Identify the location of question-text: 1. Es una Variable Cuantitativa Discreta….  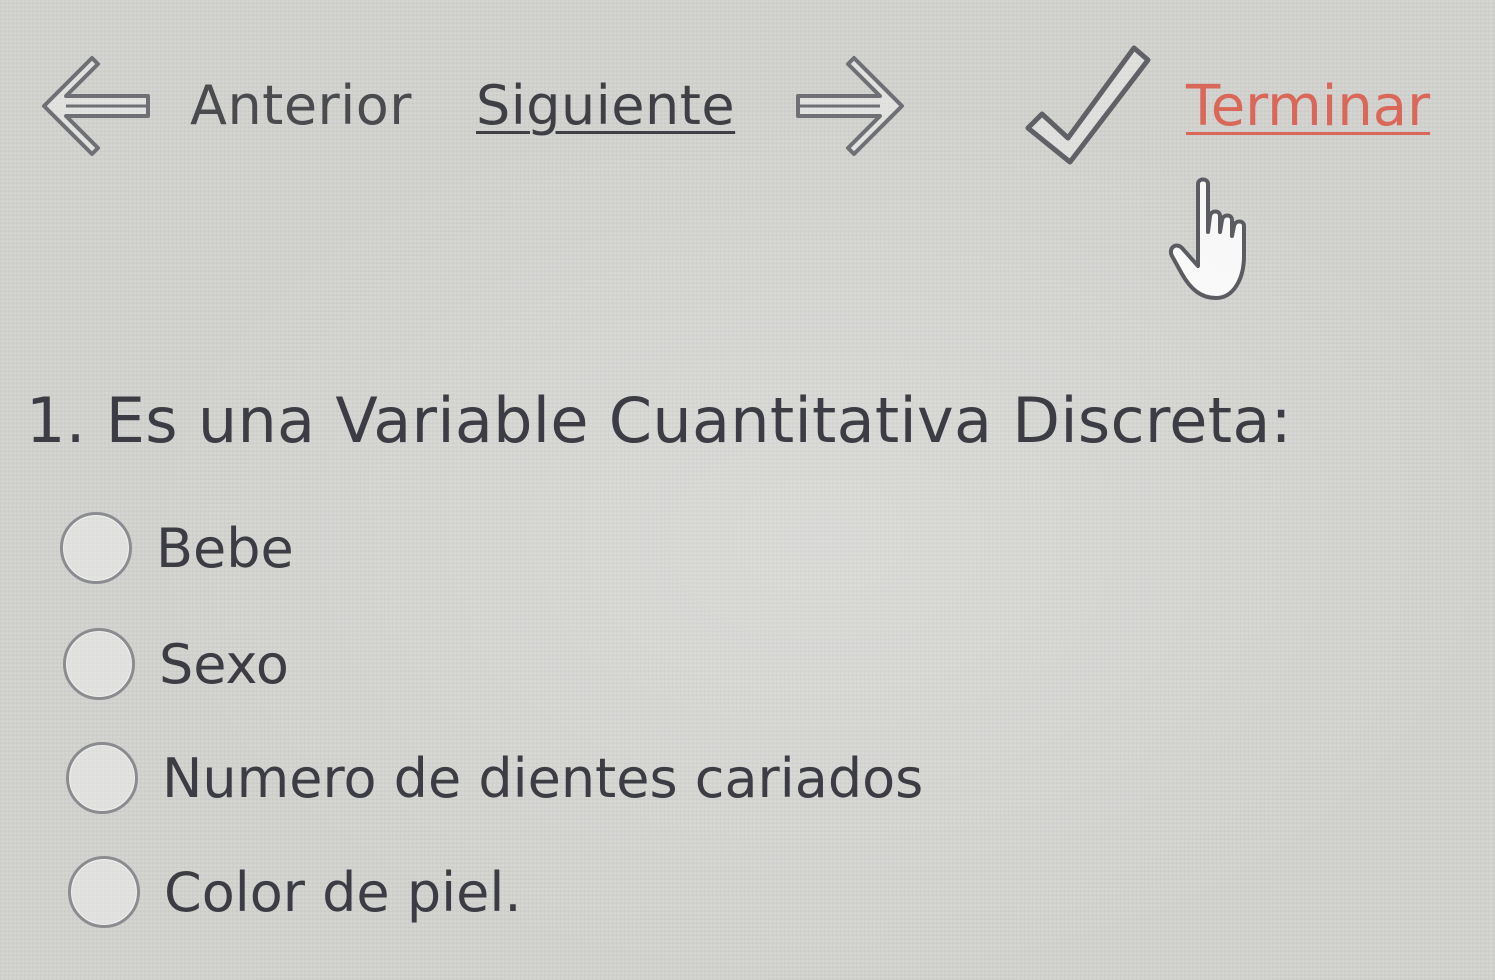
(659, 420).